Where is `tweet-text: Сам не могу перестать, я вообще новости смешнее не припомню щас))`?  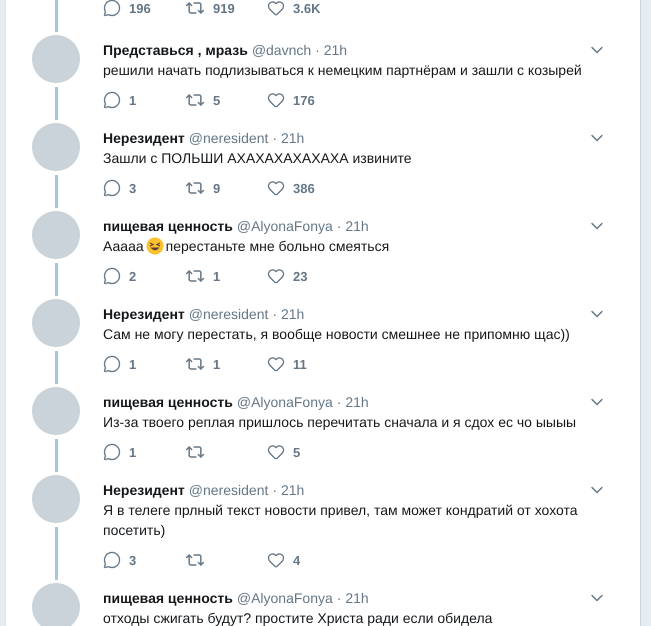 tweet-text: Сам не могу перестать, я вообще новости смешнее не припомню щас)) is located at coordinates (336, 334).